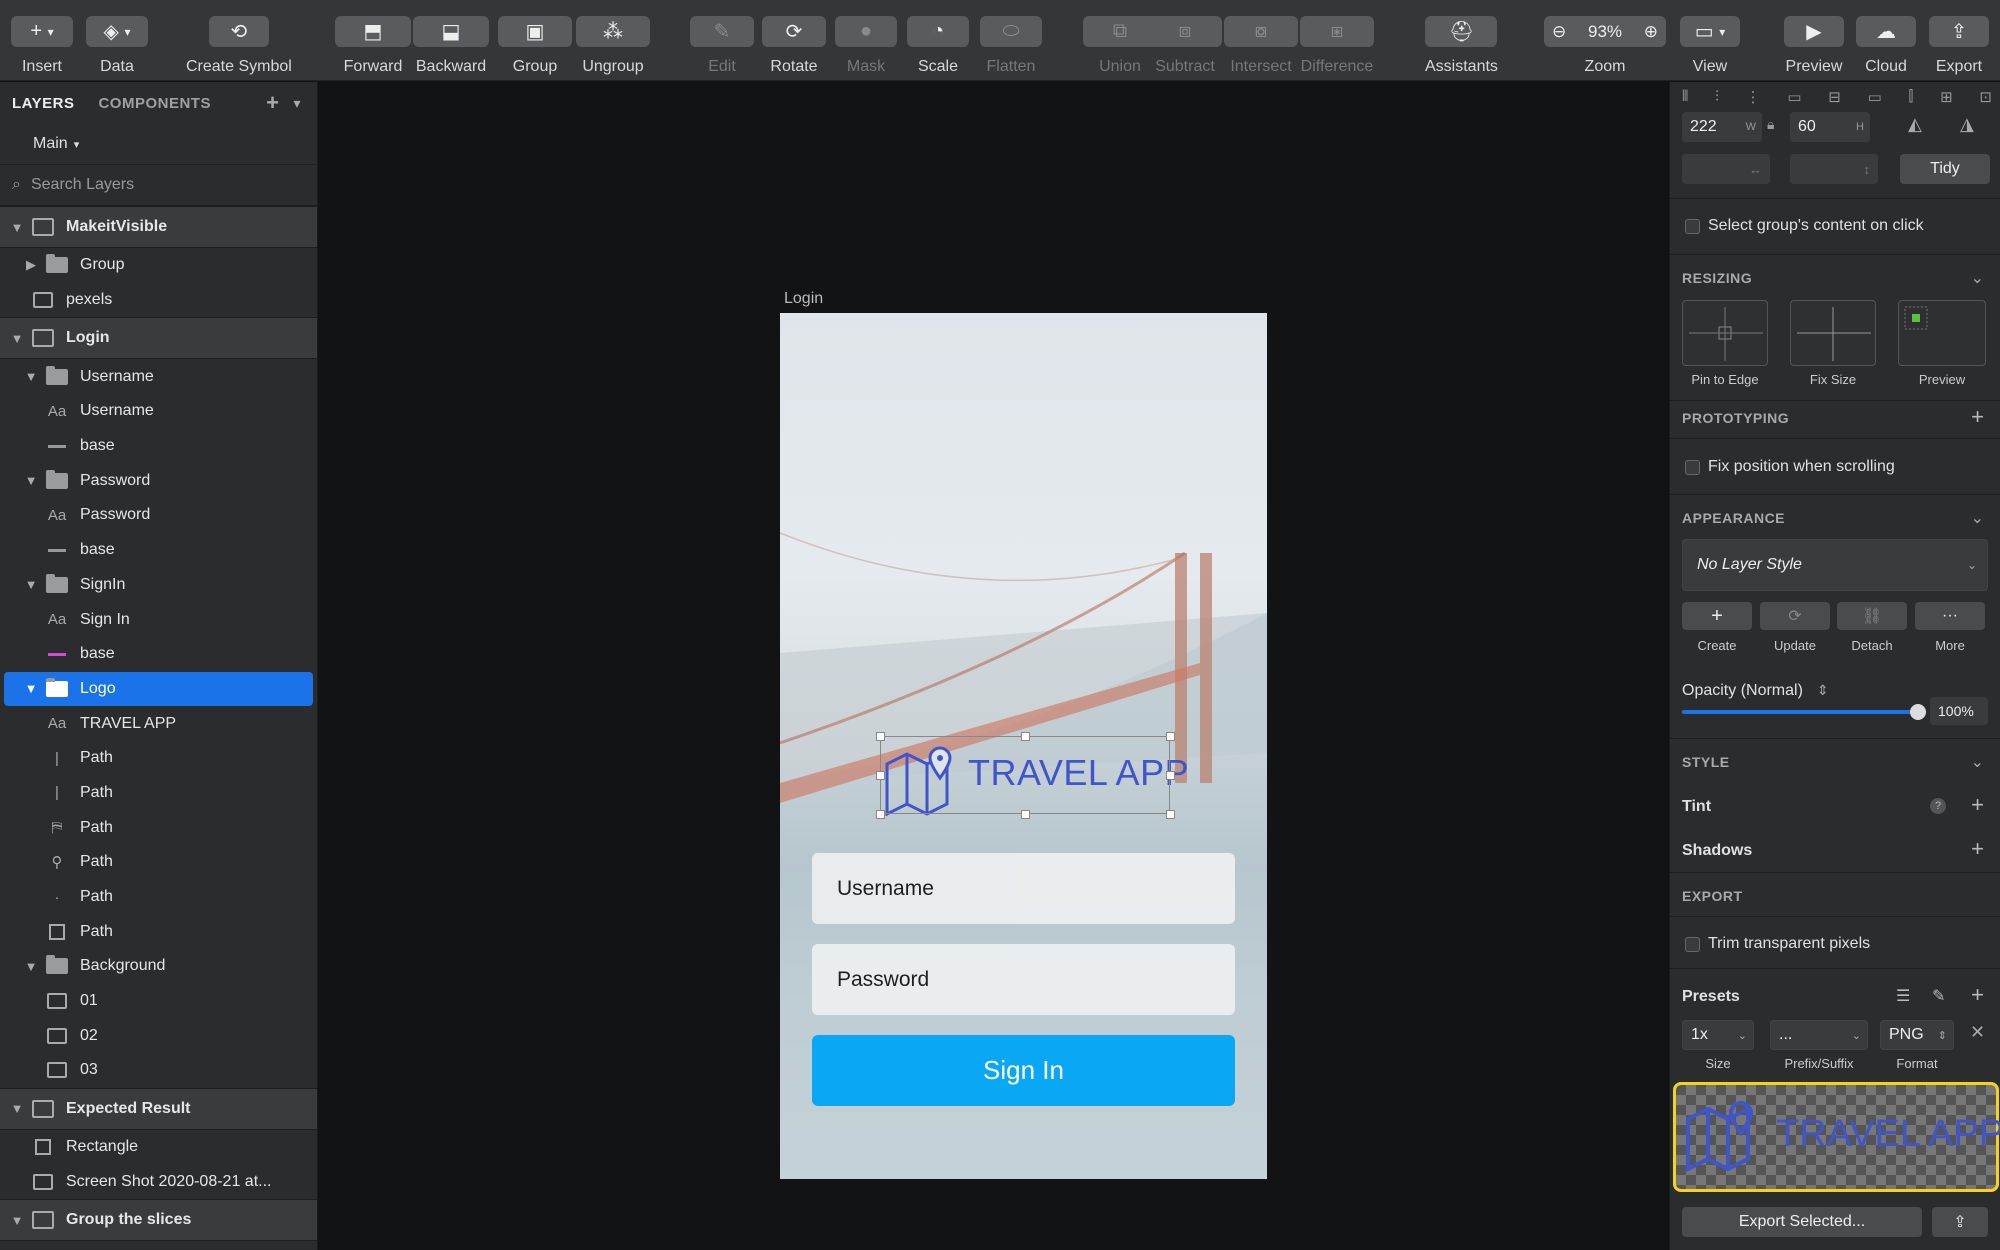  Describe the element at coordinates (1023, 888) in the screenshot. I see `username-field: Username` at that location.